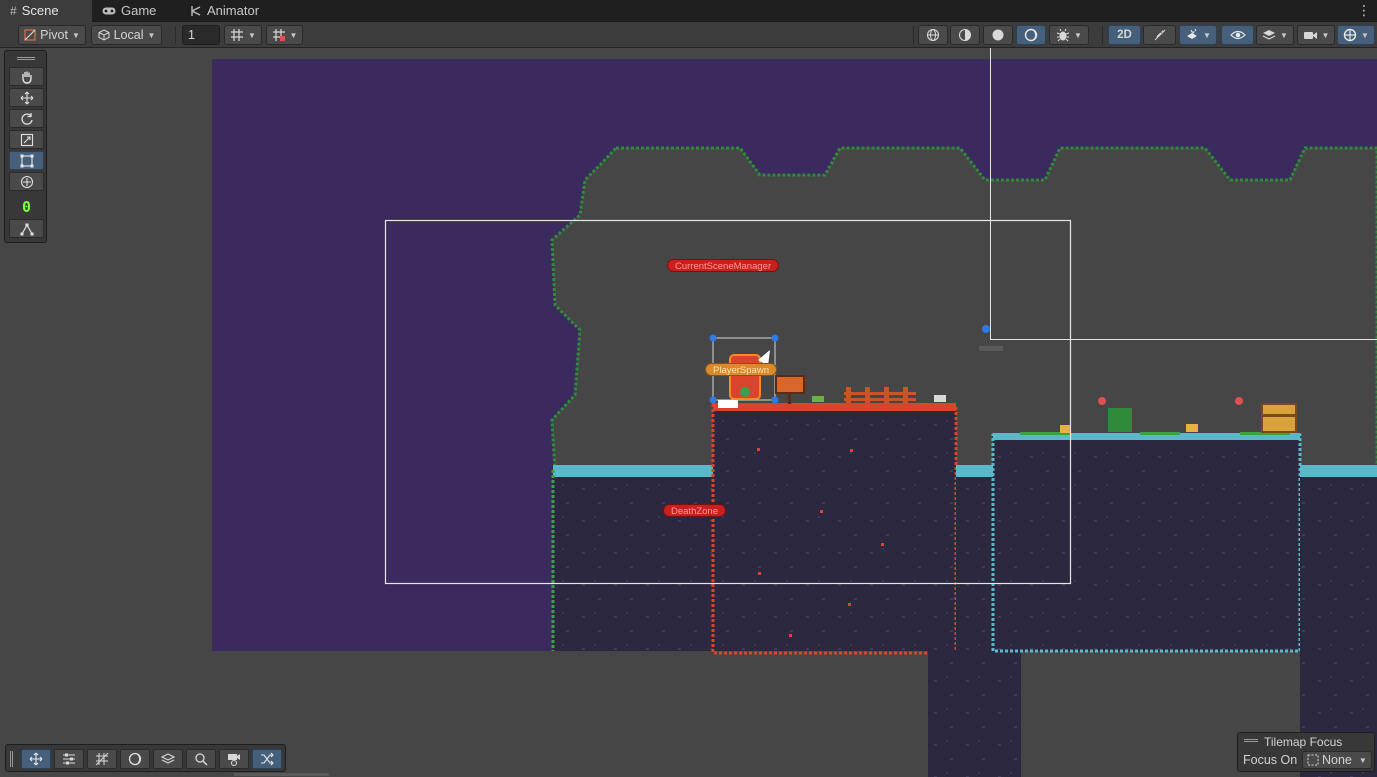 The height and width of the screenshot is (777, 1377). What do you see at coordinates (1146, 543) in the screenshot?
I see `blue-platform` at bounding box center [1146, 543].